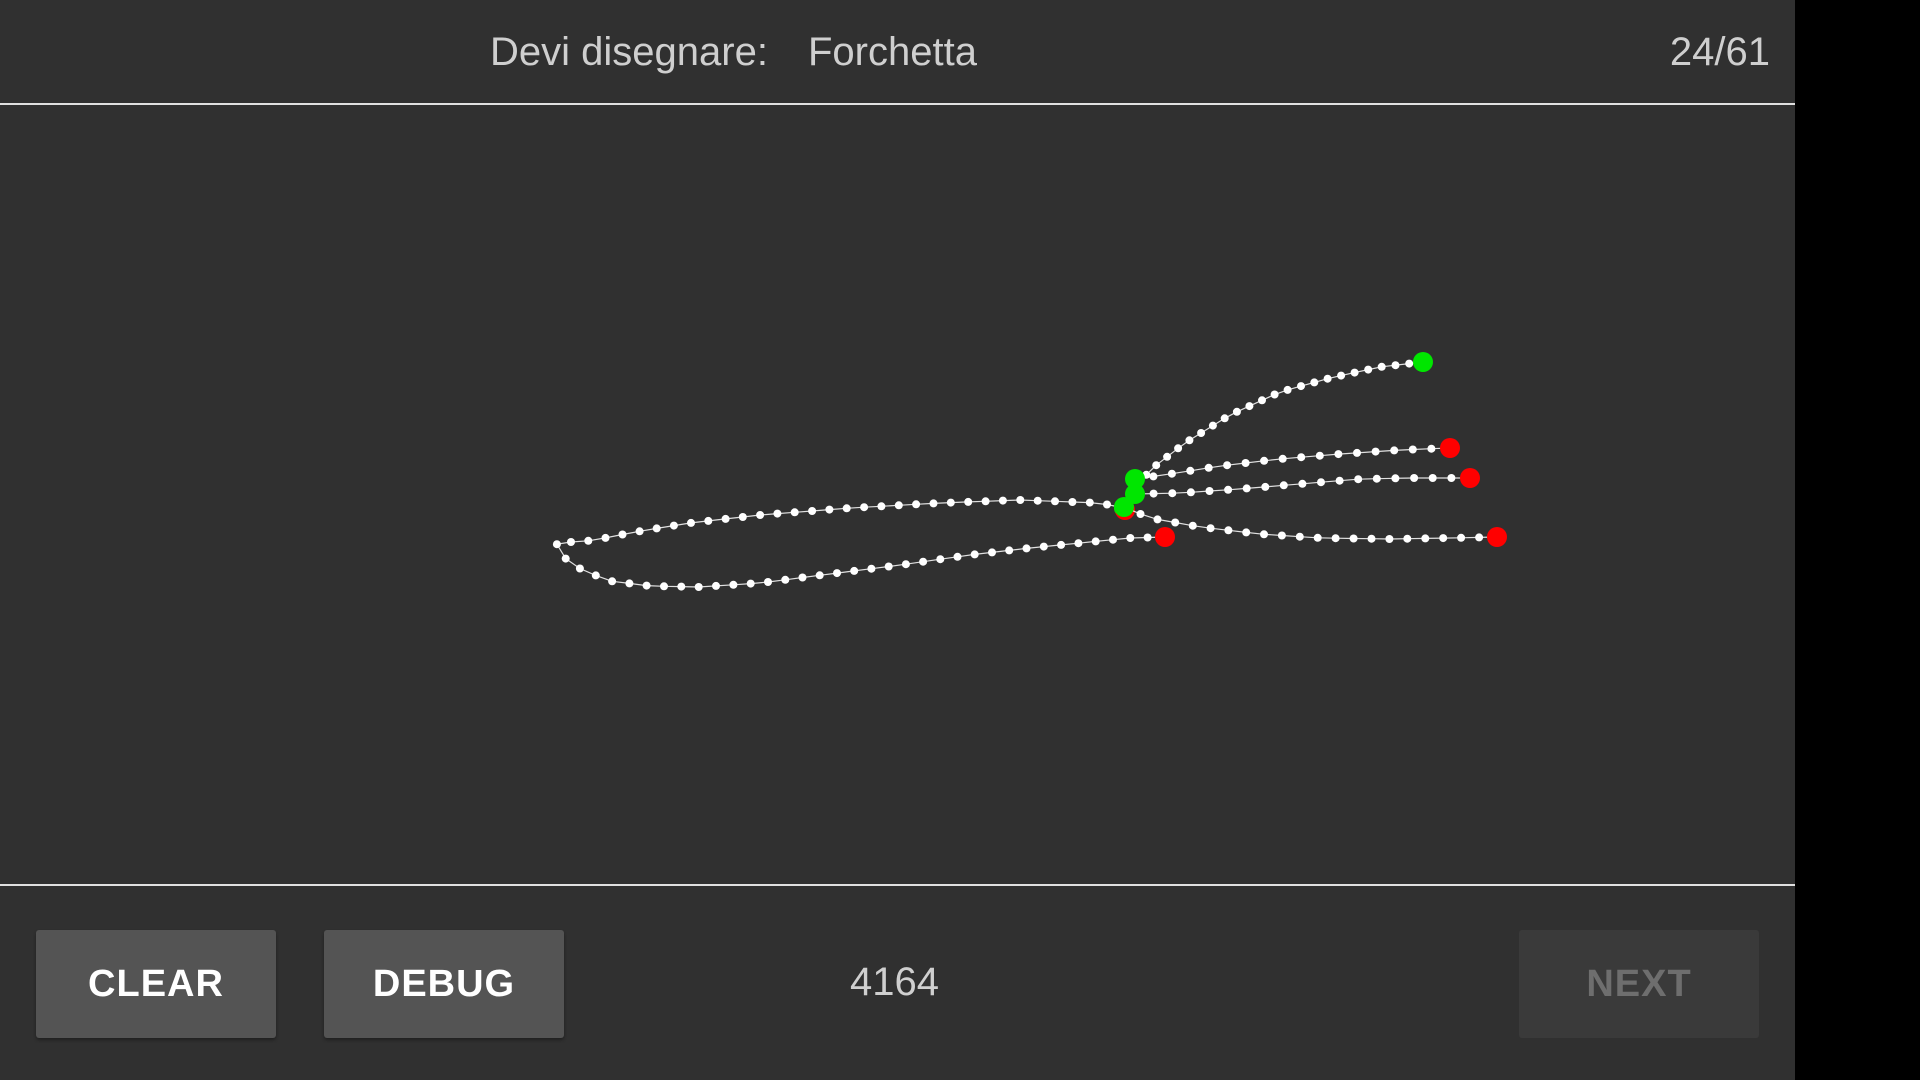 The image size is (1920, 1080). Describe the element at coordinates (1639, 984) in the screenshot. I see `next-button: NEXT` at that location.